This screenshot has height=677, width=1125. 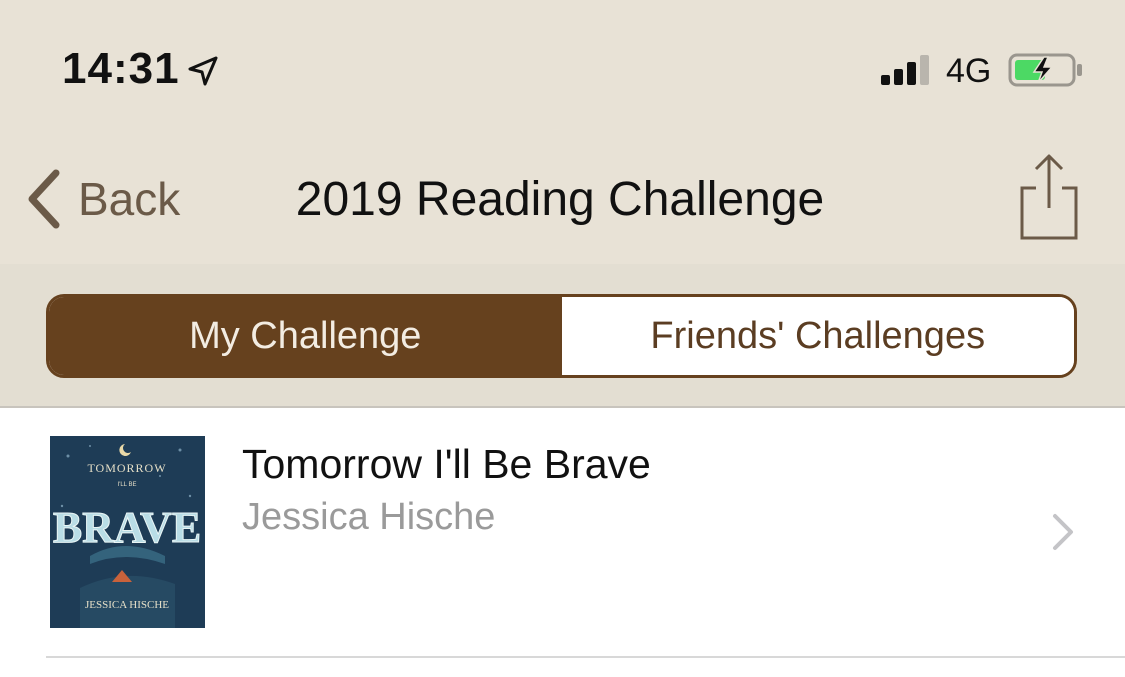 What do you see at coordinates (127, 485) in the screenshot?
I see `cover-small-text: I'LL BE` at bounding box center [127, 485].